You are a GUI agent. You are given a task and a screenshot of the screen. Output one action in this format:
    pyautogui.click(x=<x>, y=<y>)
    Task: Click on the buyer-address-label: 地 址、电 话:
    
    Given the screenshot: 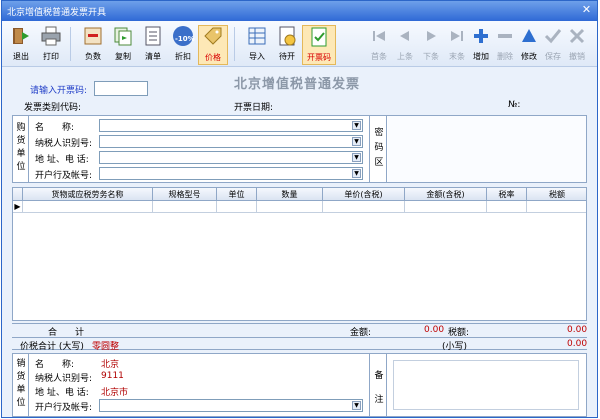 What is the action you would take?
    pyautogui.click(x=62, y=160)
    